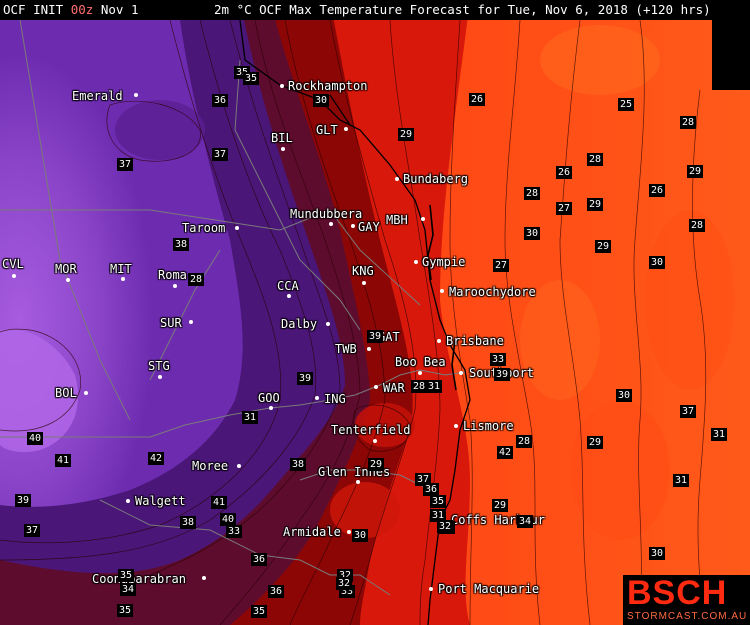  I want to click on place-label-glt: GLT, so click(327, 130).